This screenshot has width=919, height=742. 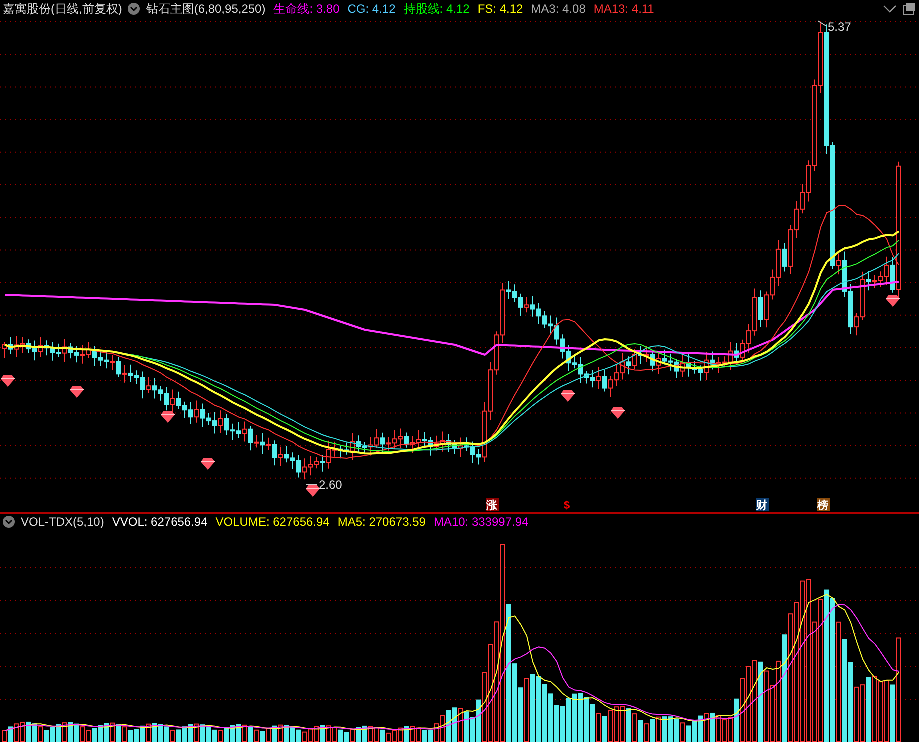 I want to click on legend-item: CG: 4.12, so click(x=372, y=9).